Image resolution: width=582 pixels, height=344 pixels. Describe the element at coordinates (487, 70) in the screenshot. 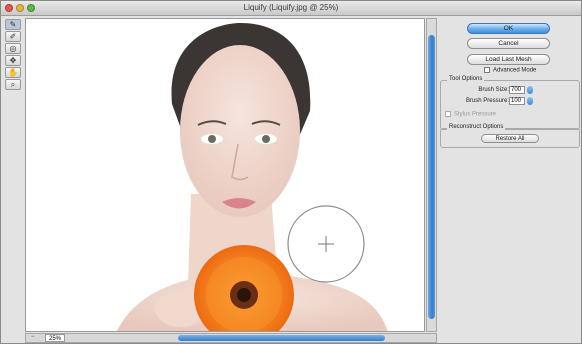

I see `advanced-mode-checkbox` at that location.